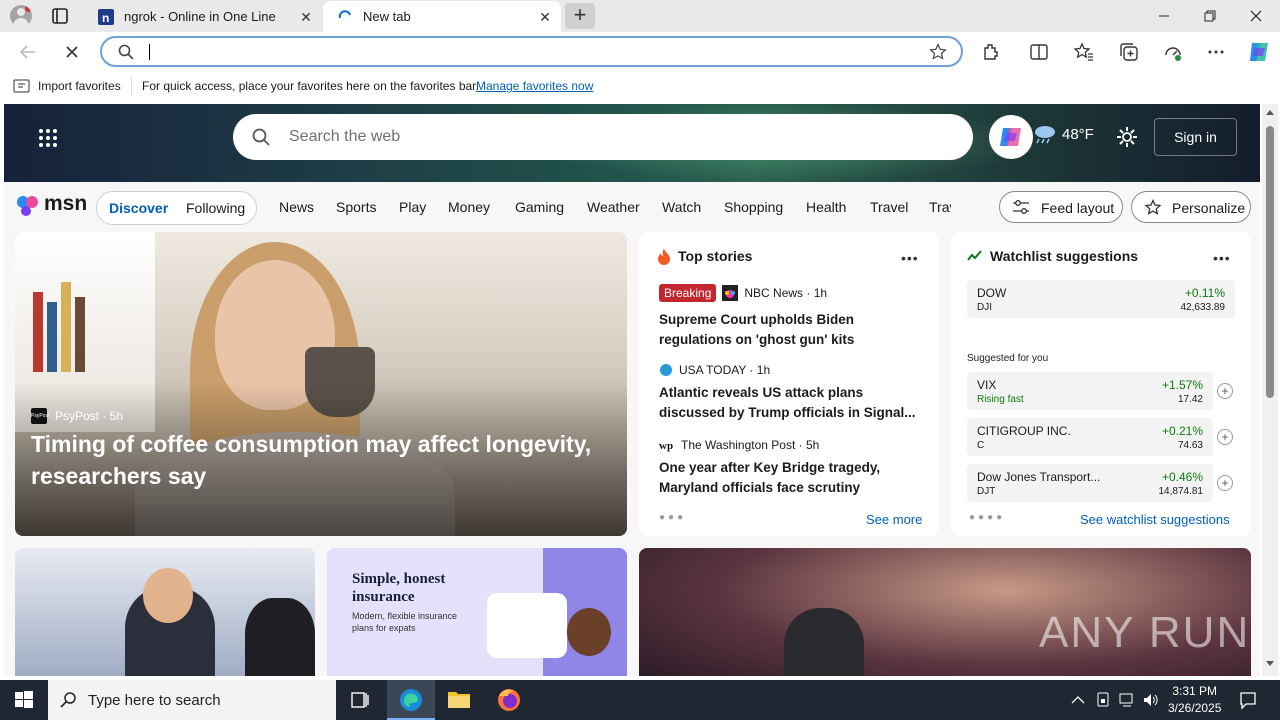  I want to click on profile-icon, so click(21, 16).